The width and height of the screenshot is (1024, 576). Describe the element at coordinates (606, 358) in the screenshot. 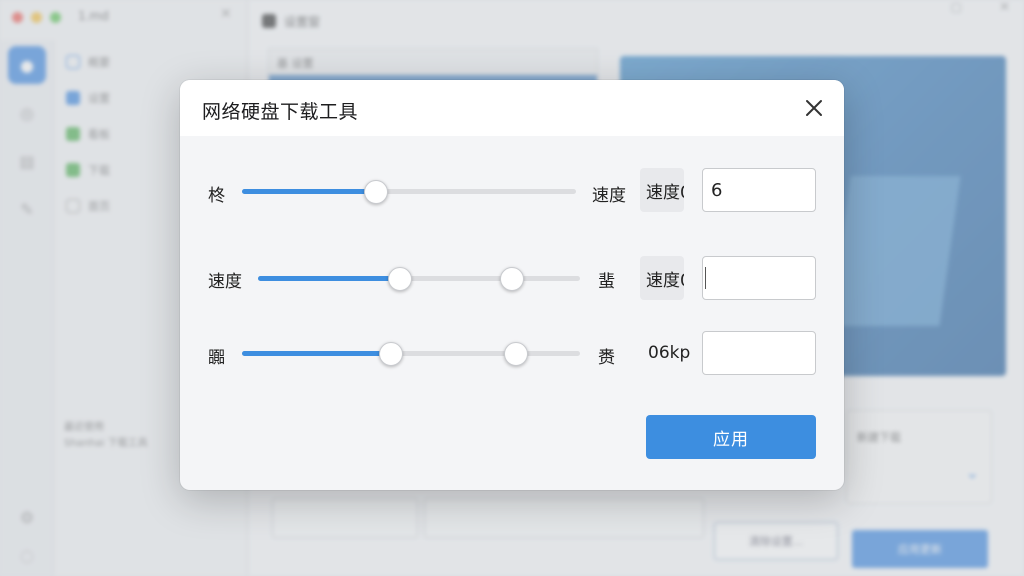

I see `row-3-right-label: 赉` at that location.